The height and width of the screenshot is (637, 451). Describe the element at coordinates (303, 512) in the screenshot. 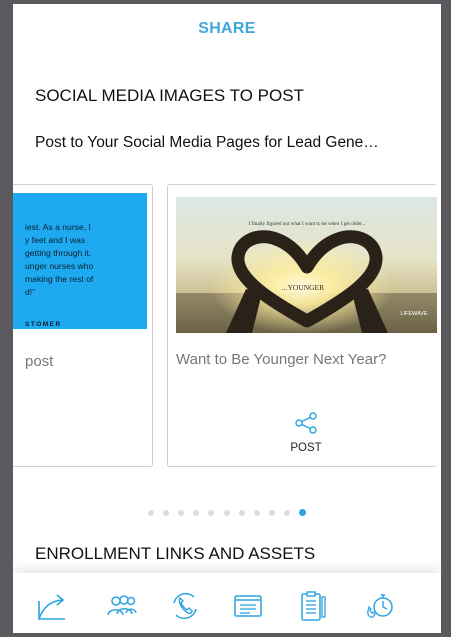

I see `pagination-dot-active` at that location.